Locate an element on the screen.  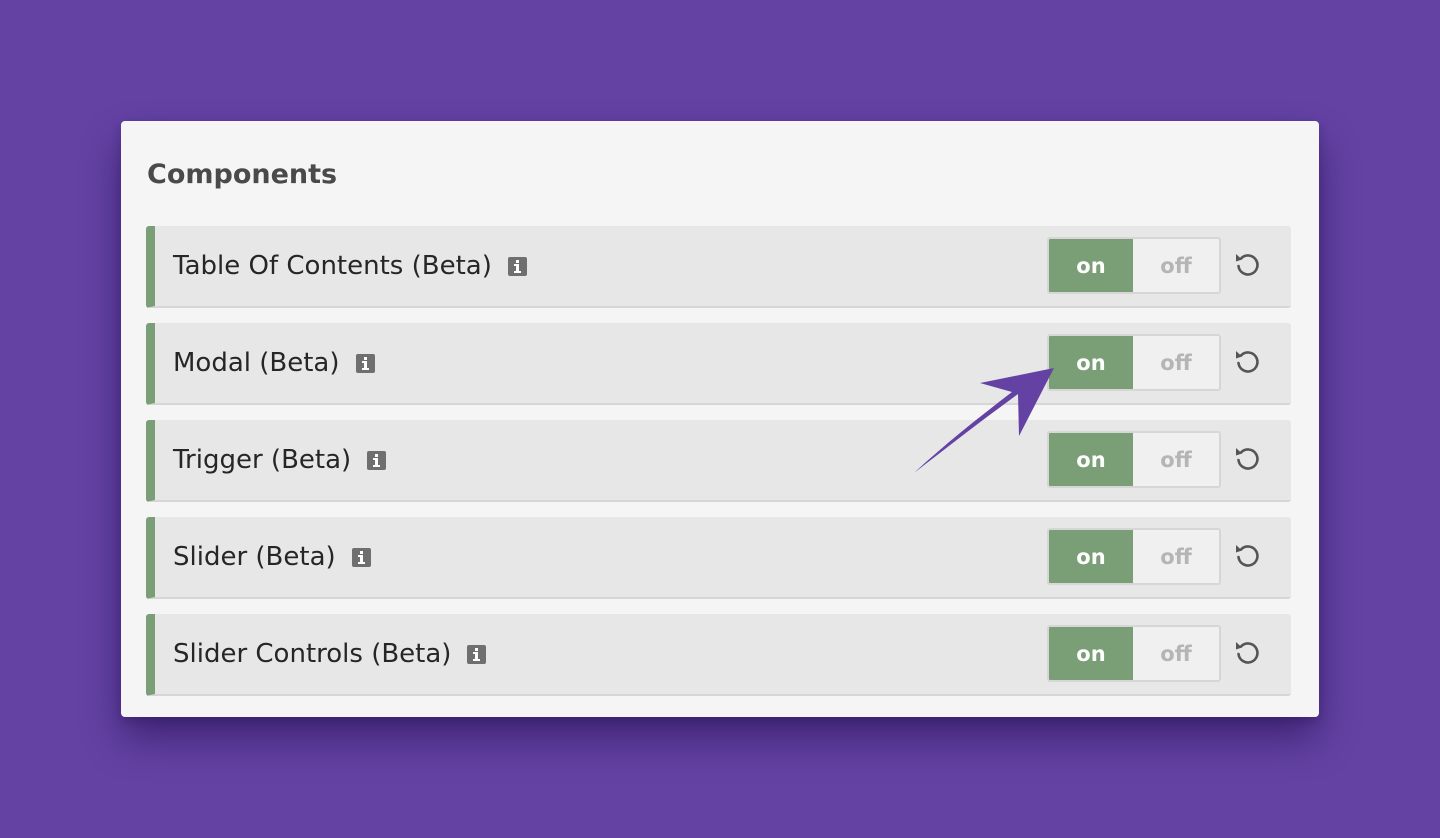
component-label: Modal (Beta) is located at coordinates (256, 363).